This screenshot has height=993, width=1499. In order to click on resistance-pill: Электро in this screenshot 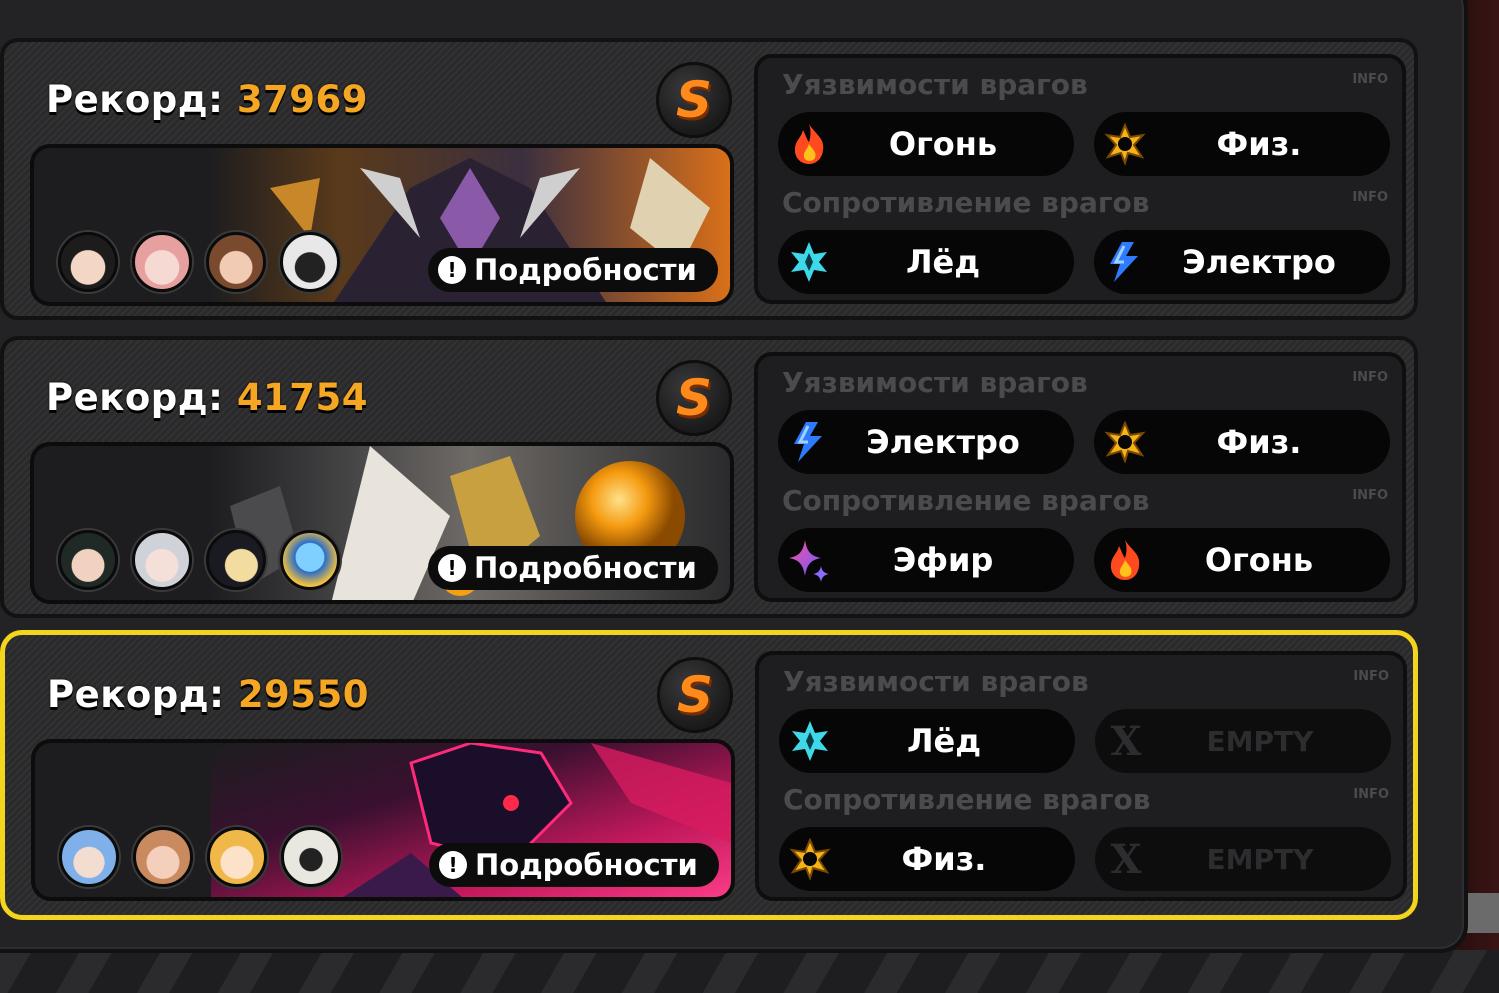, I will do `click(1242, 262)`.